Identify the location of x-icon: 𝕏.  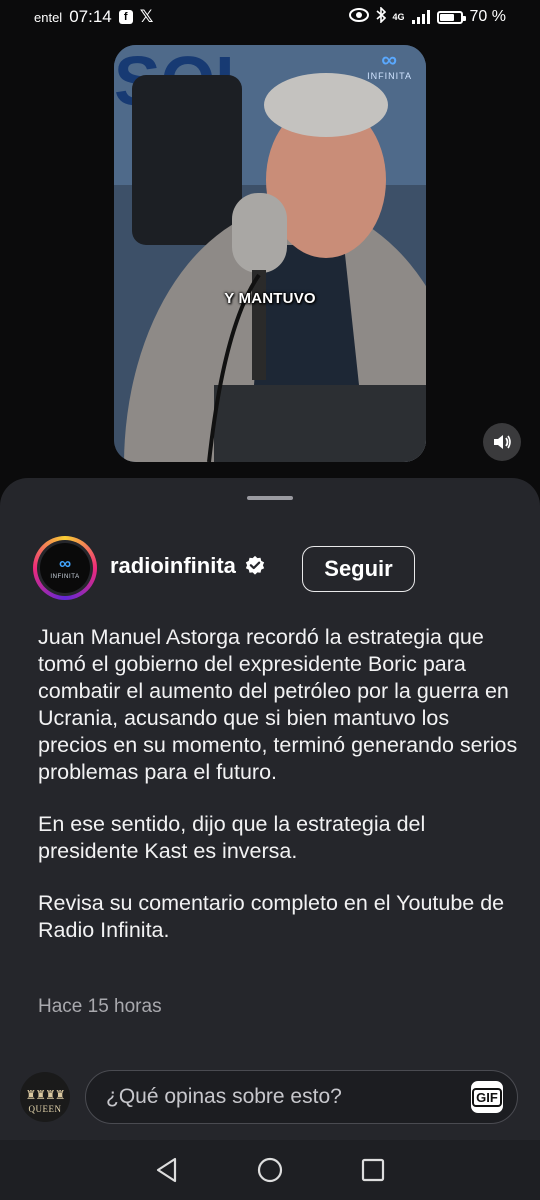
(146, 16).